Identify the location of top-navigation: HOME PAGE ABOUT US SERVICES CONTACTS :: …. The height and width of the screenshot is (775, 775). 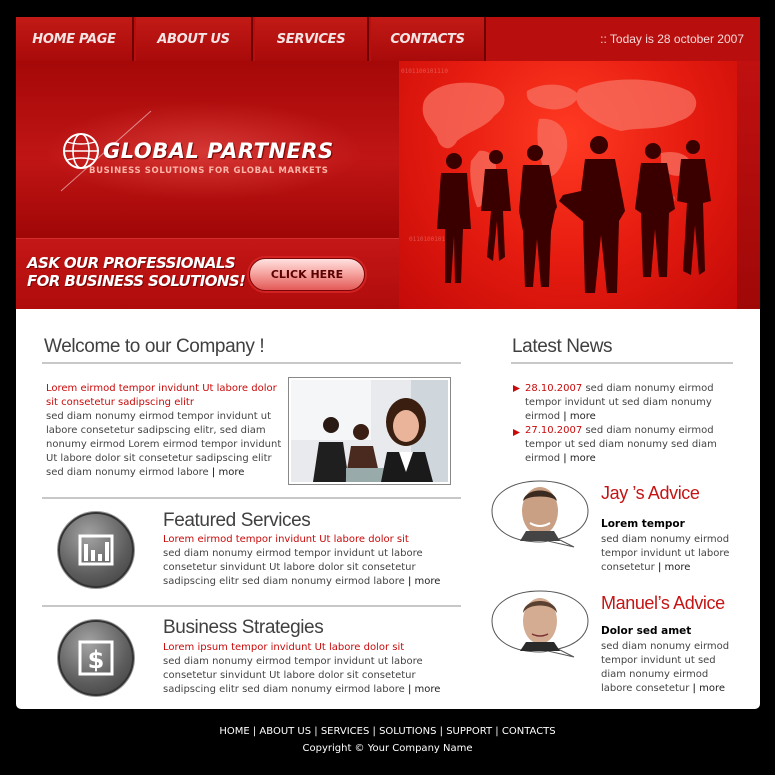
(388, 39).